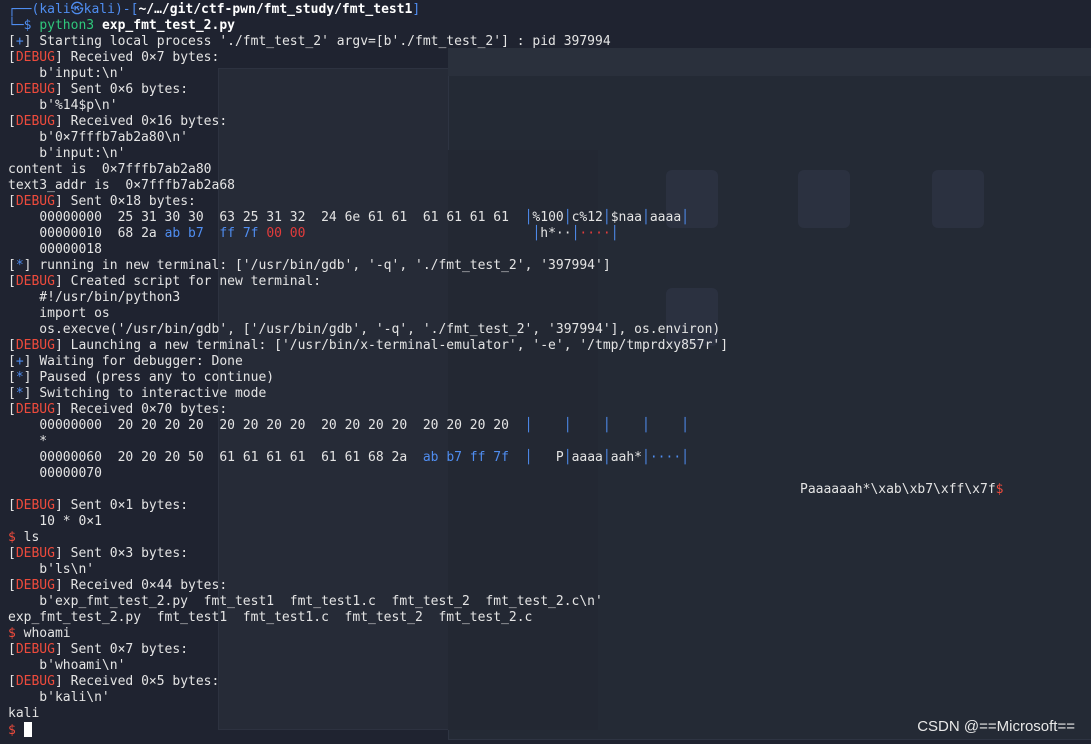  What do you see at coordinates (94, 297) in the screenshot?
I see `script-line-1: #!/usr/bin/python3` at bounding box center [94, 297].